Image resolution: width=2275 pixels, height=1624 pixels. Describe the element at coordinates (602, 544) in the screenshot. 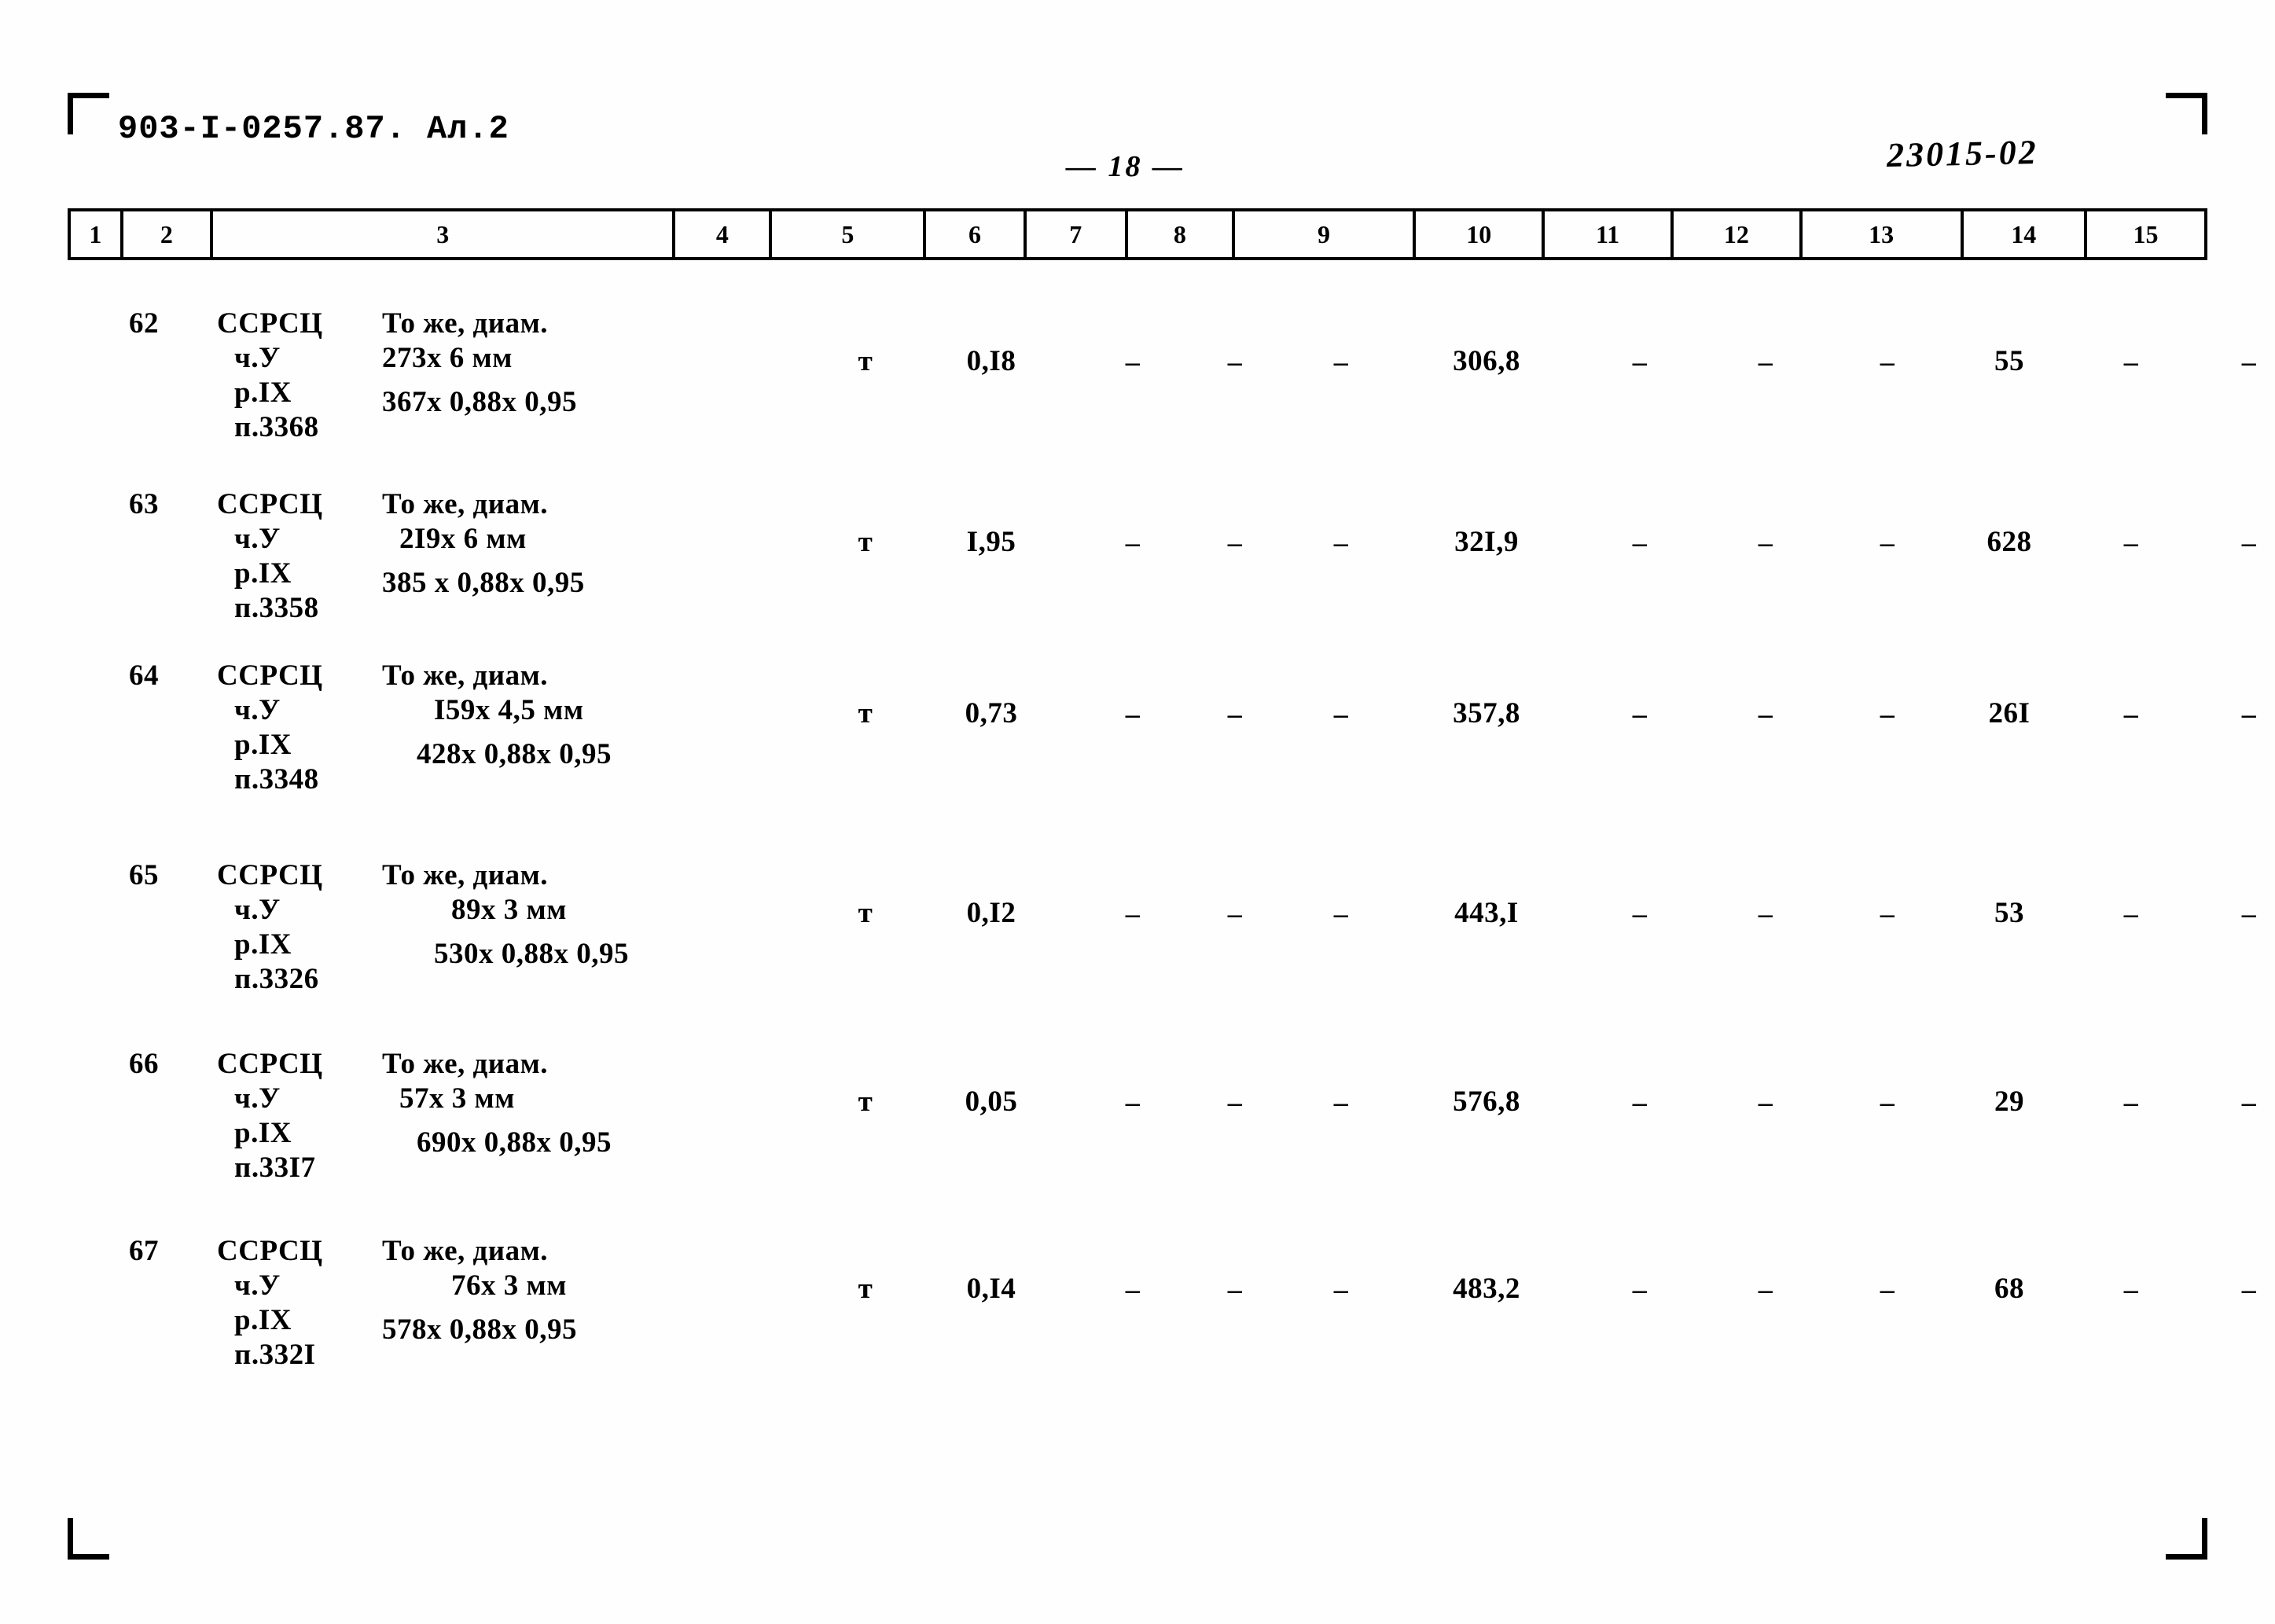

I see `row-description: То же, диам. 2I9х 6 мм 385 х 0,88х 0,95` at that location.